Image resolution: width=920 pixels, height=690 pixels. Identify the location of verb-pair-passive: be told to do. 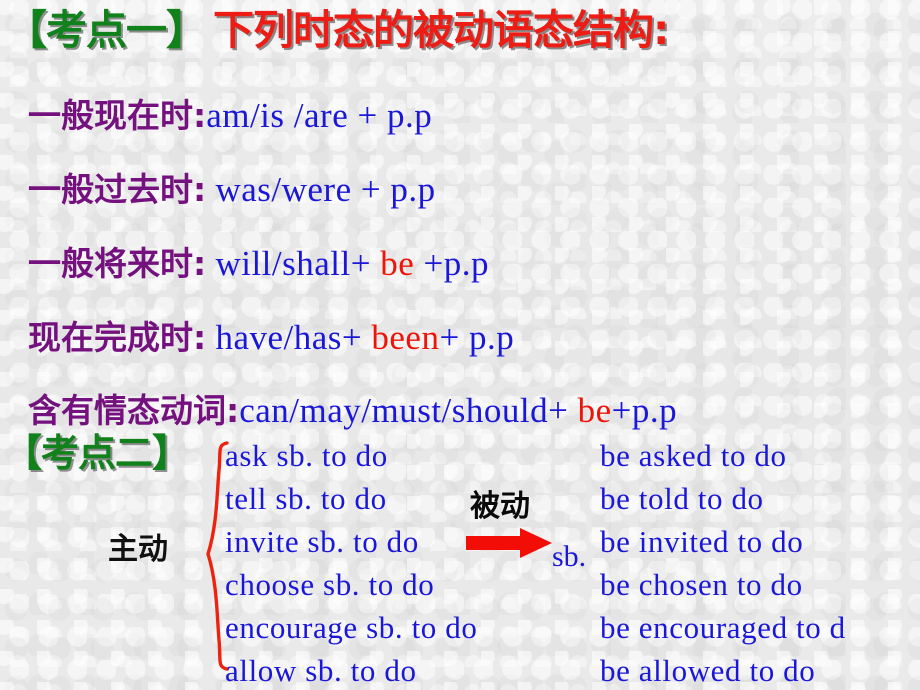
(682, 498).